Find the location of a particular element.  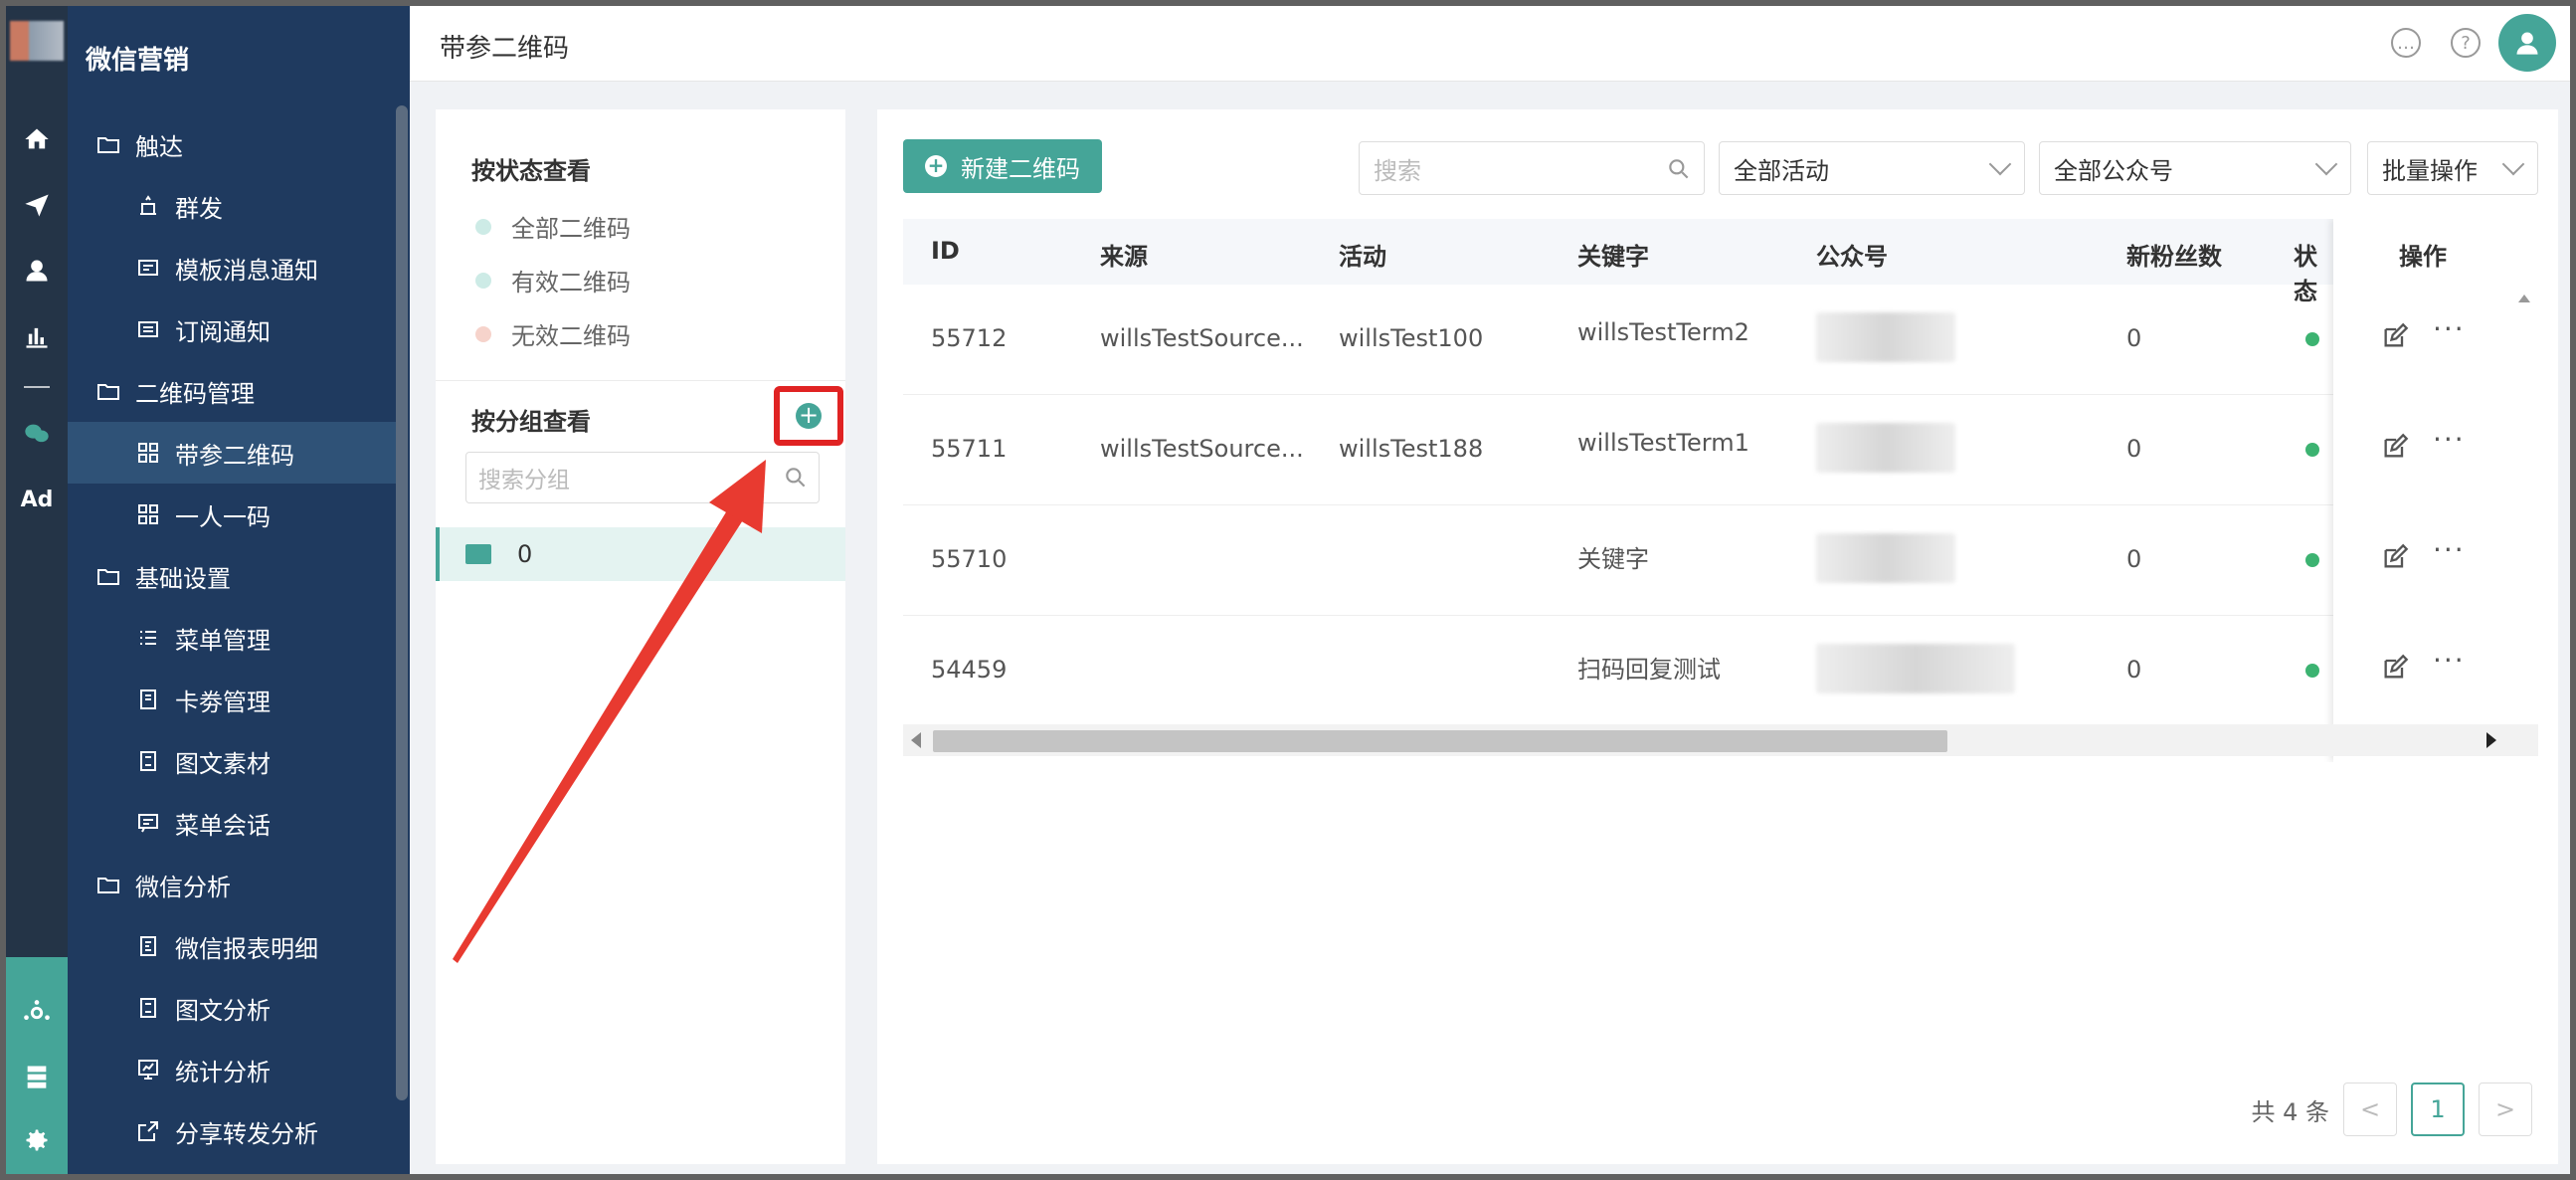

col-id: ID is located at coordinates (945, 251).